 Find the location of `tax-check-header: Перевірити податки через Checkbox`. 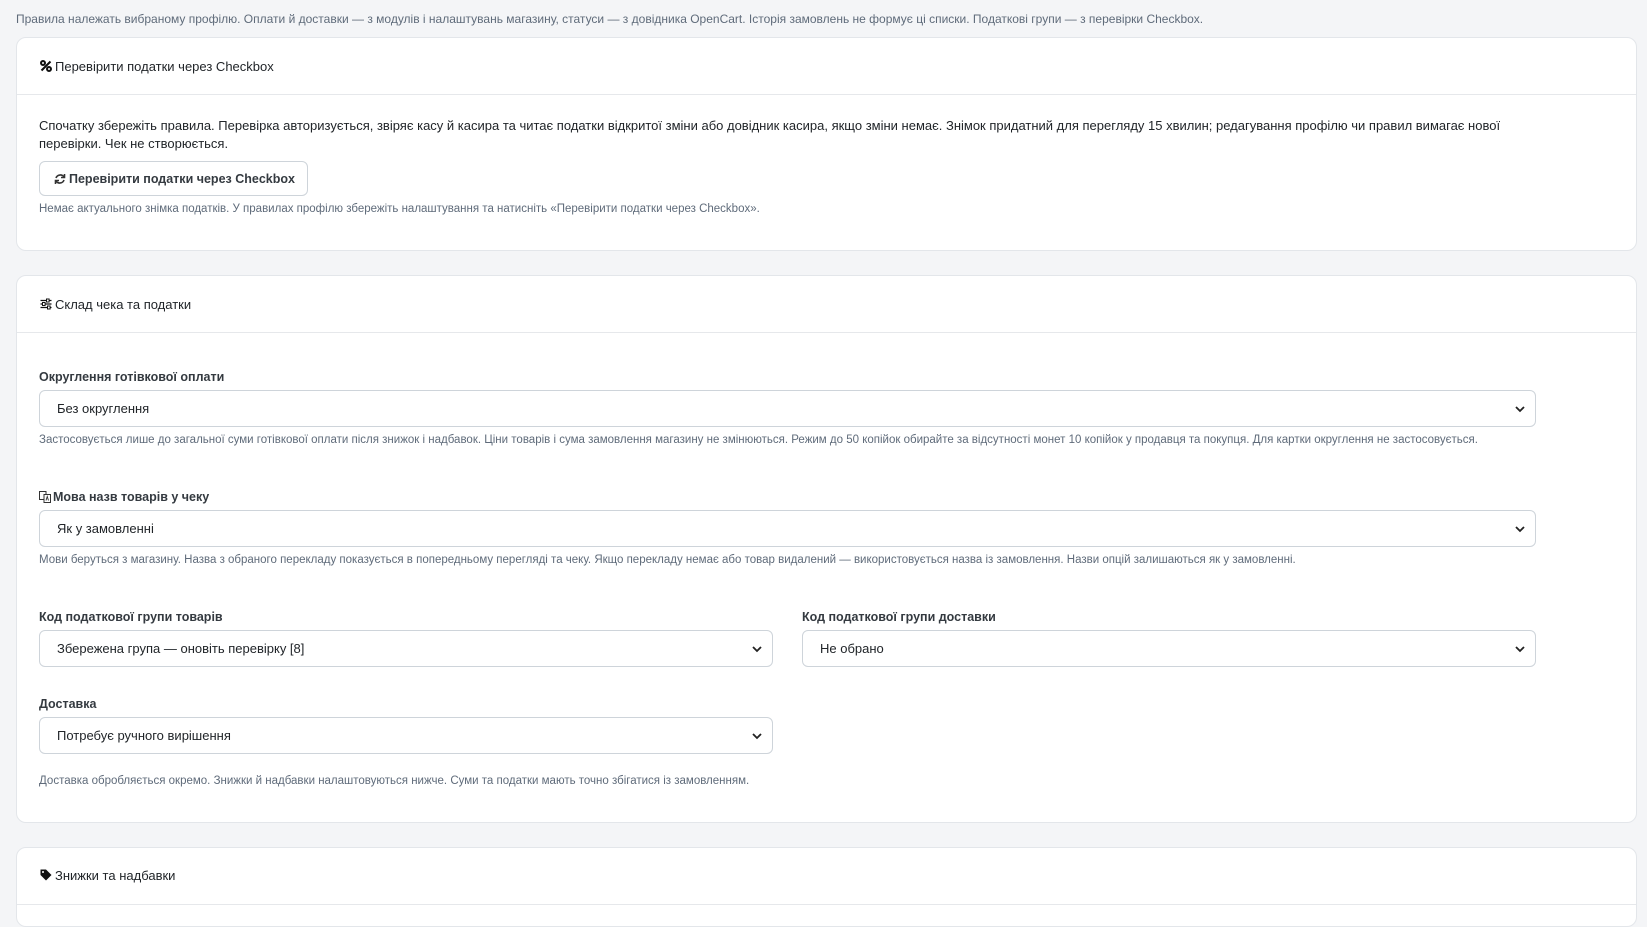

tax-check-header: Перевірити податки через Checkbox is located at coordinates (826, 66).